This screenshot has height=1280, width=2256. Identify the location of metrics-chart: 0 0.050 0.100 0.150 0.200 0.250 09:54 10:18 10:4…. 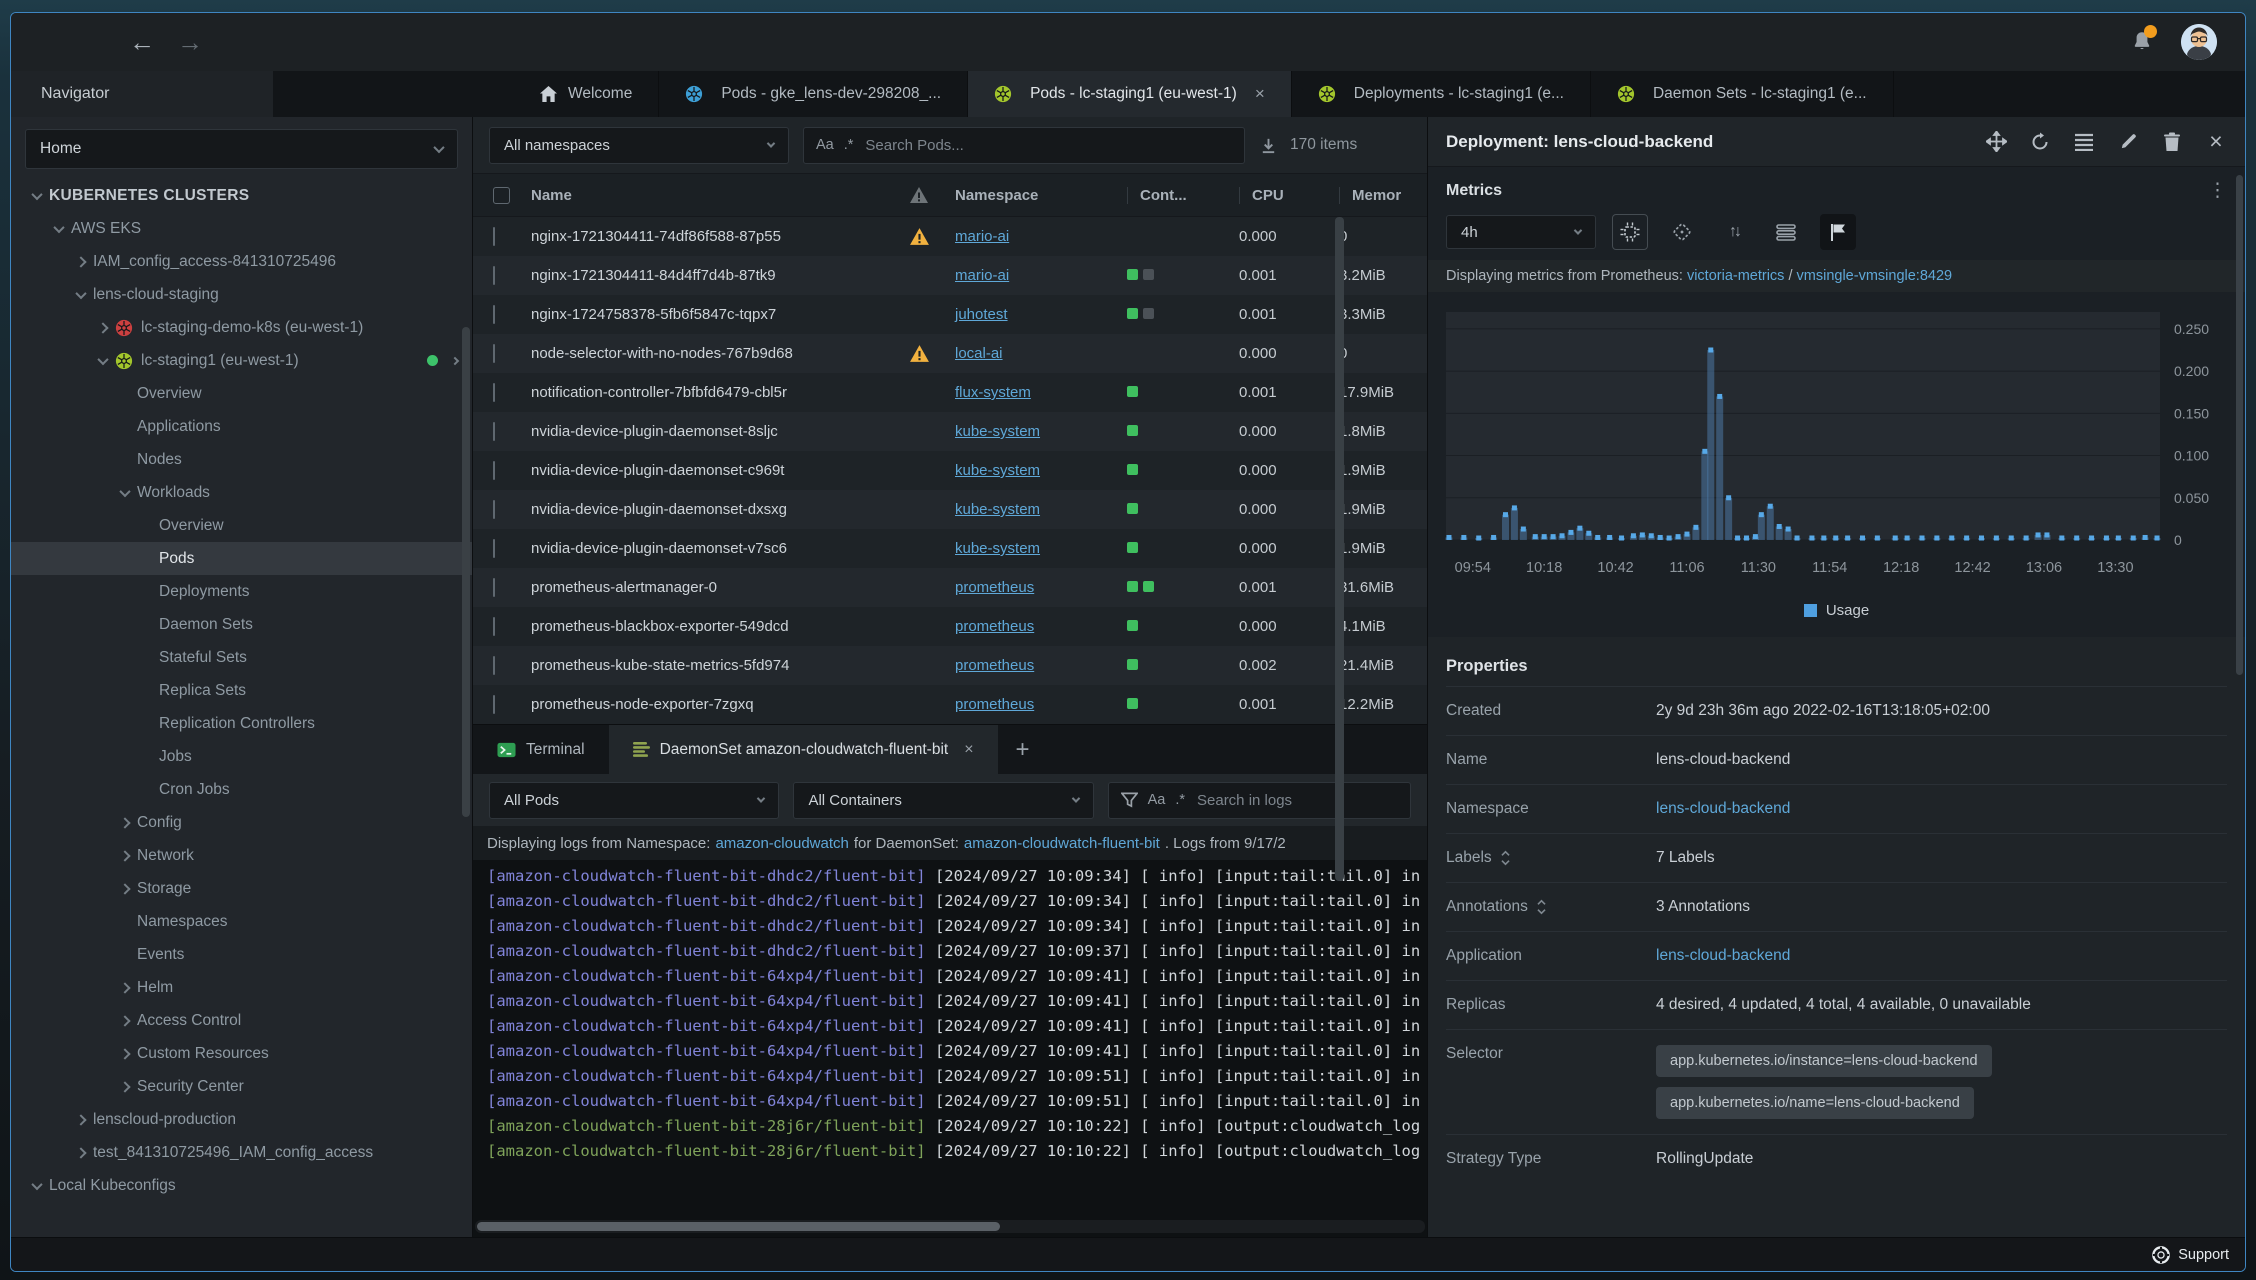
(1836, 446).